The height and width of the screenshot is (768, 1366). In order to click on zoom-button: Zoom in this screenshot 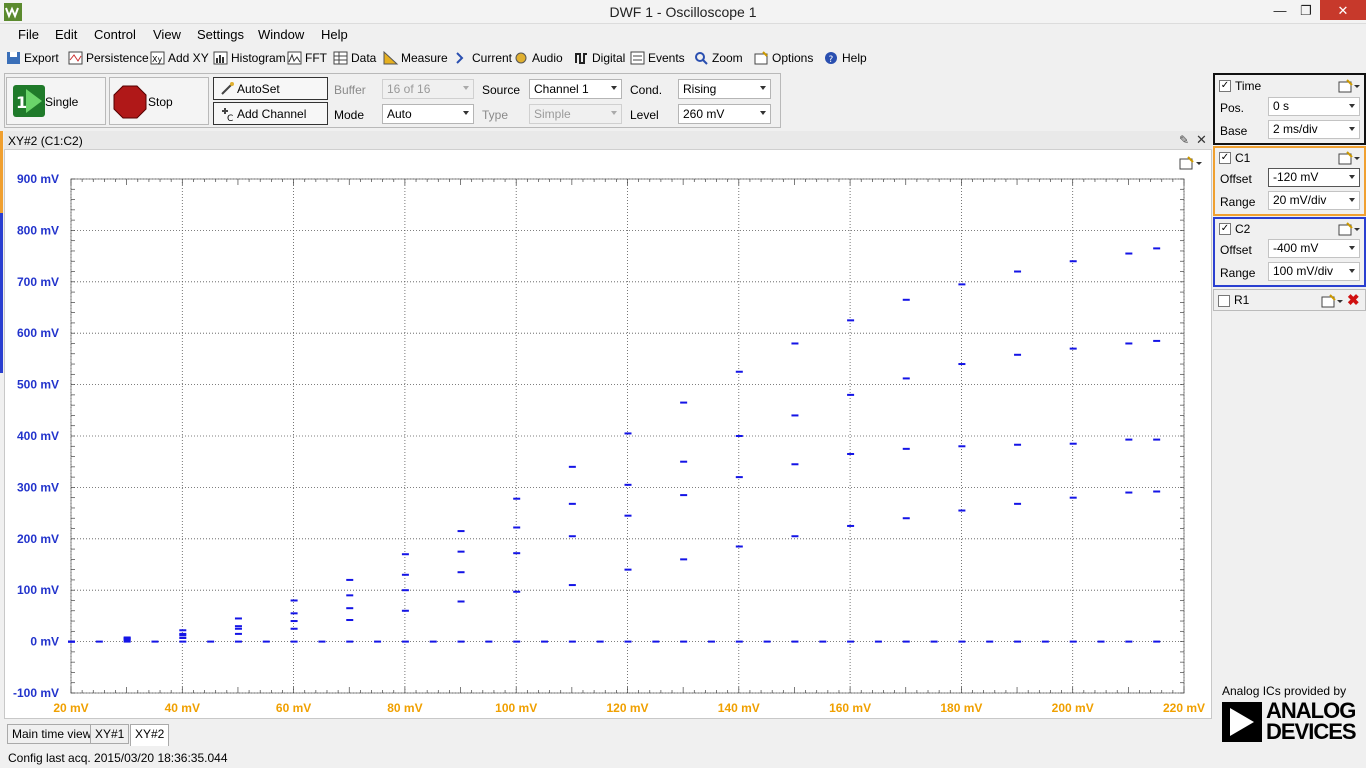, I will do `click(718, 60)`.